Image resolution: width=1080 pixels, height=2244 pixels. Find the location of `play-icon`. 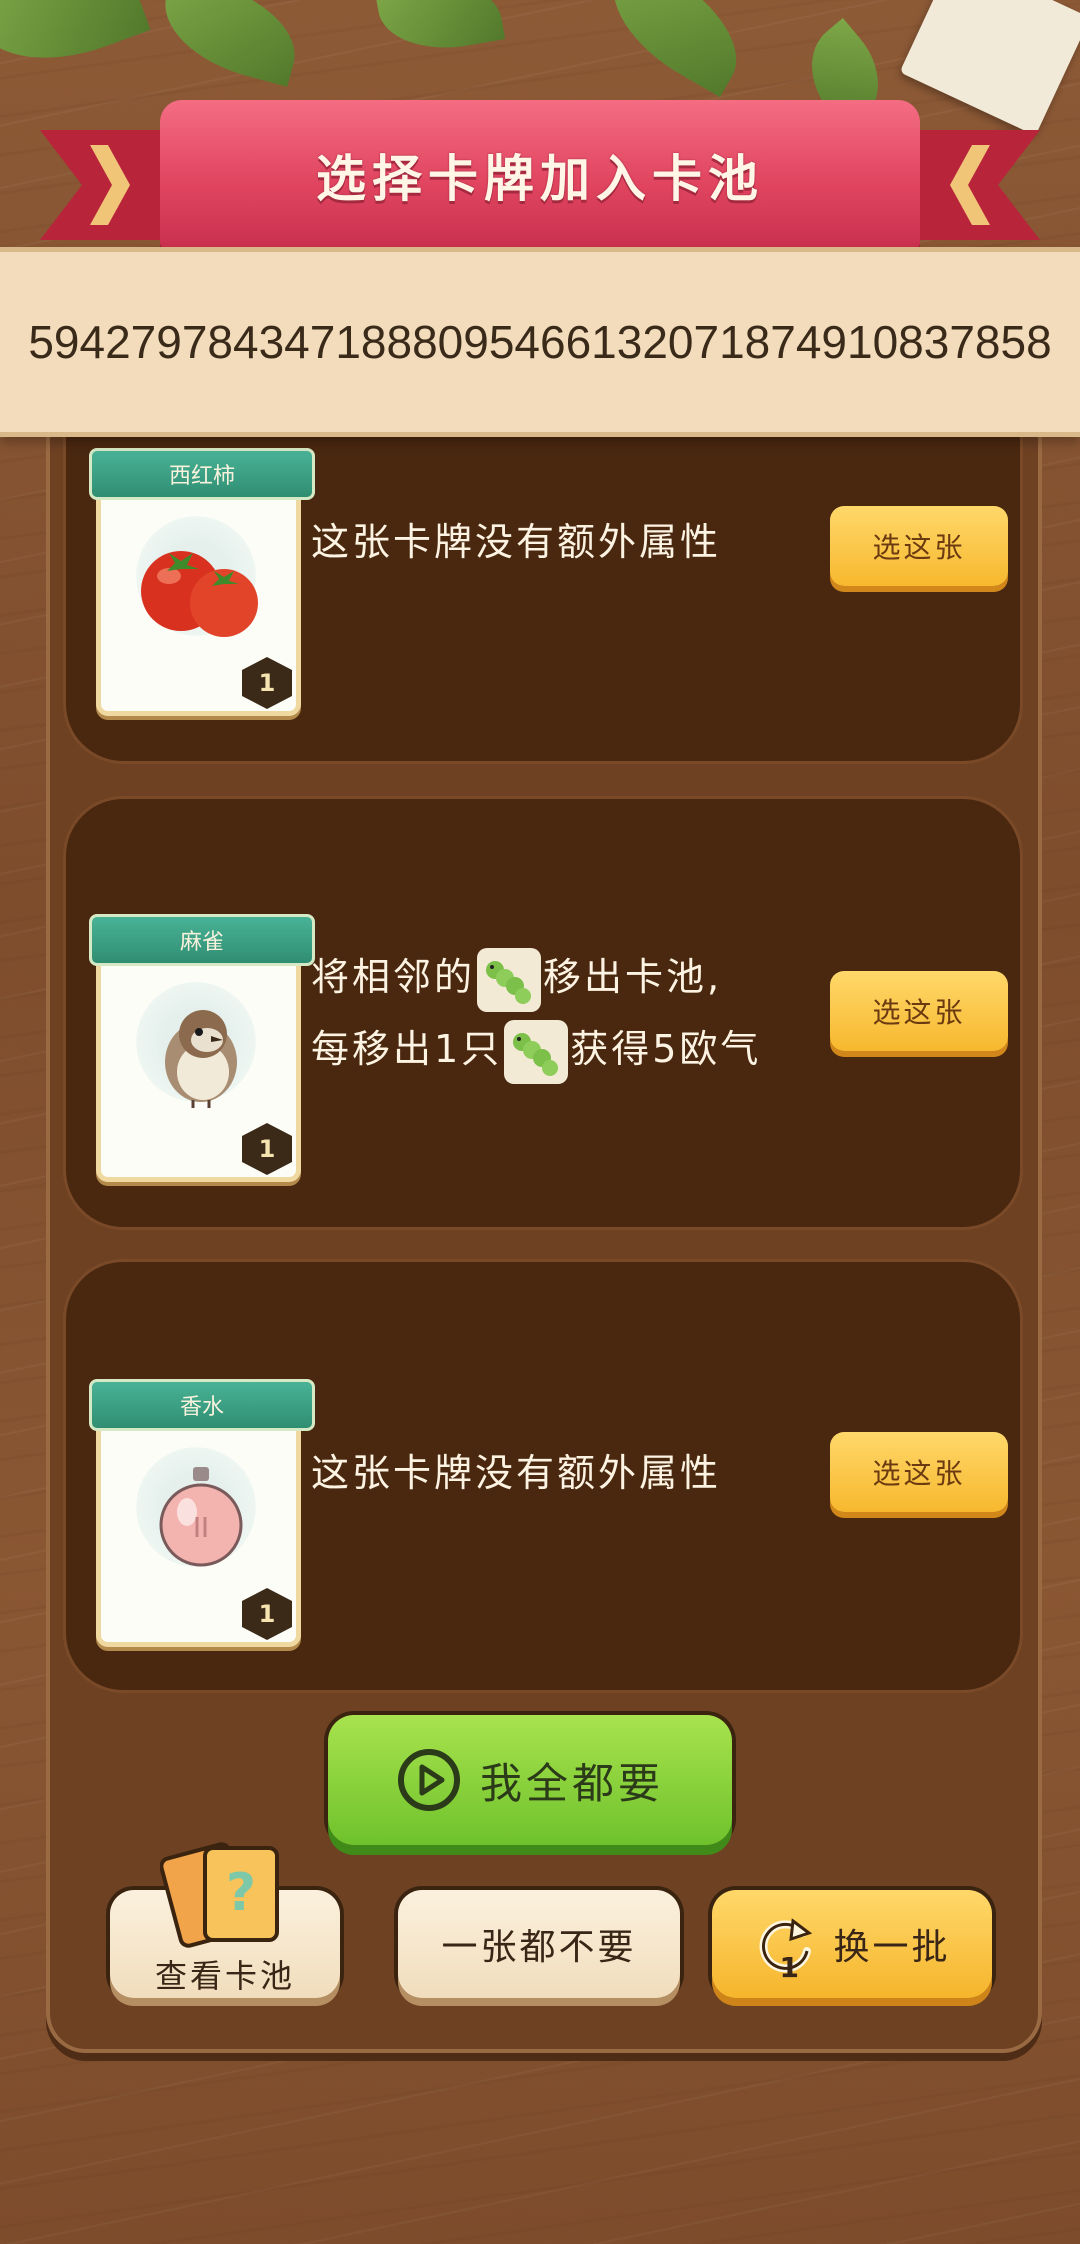

play-icon is located at coordinates (428, 1780).